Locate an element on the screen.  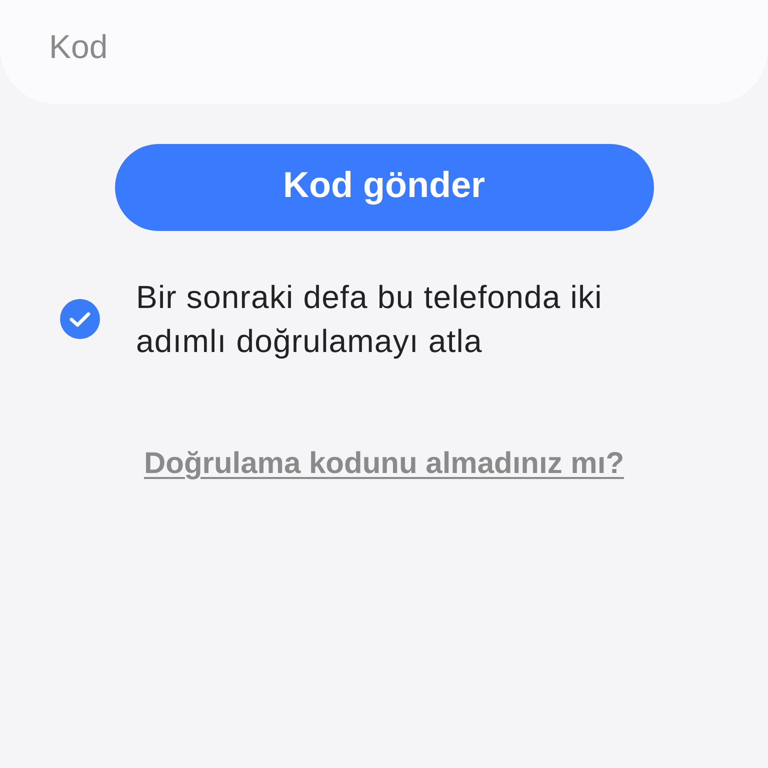
send-code-button: Kod gönder is located at coordinates (384, 187).